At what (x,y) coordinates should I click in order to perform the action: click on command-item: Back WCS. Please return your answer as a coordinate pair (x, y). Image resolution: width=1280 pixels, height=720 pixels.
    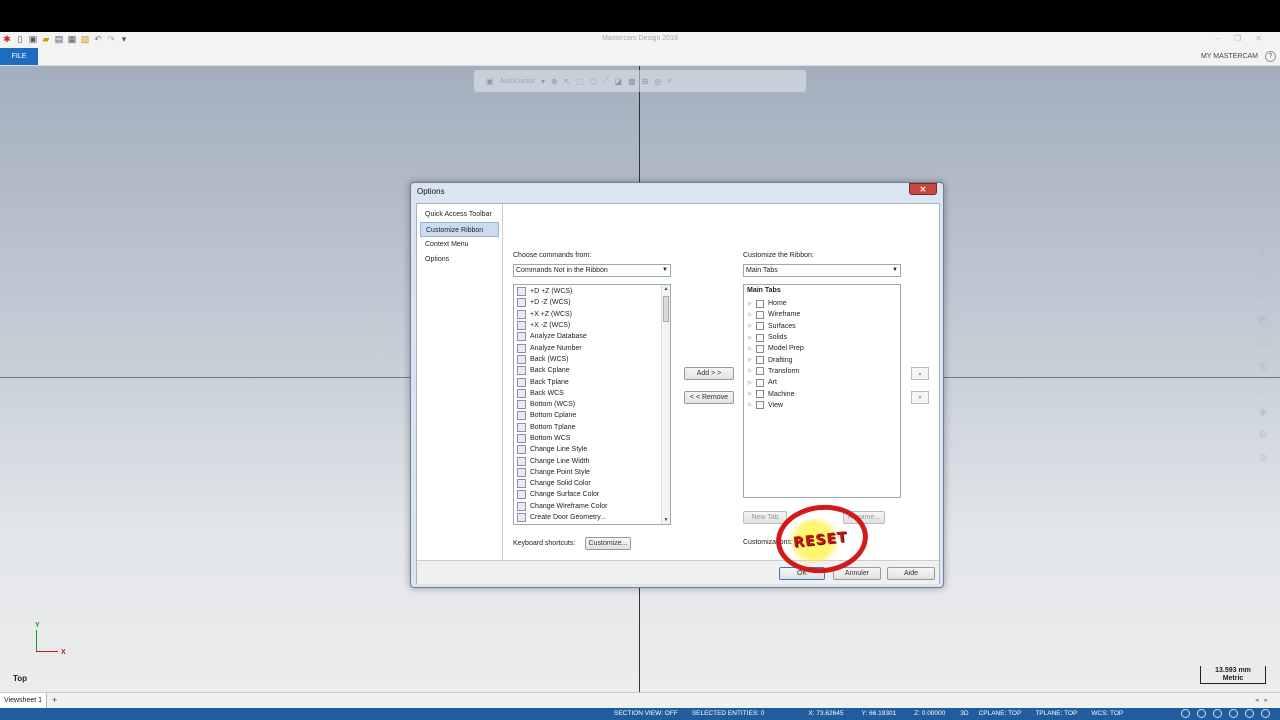
    Looking at the image, I should click on (592, 393).